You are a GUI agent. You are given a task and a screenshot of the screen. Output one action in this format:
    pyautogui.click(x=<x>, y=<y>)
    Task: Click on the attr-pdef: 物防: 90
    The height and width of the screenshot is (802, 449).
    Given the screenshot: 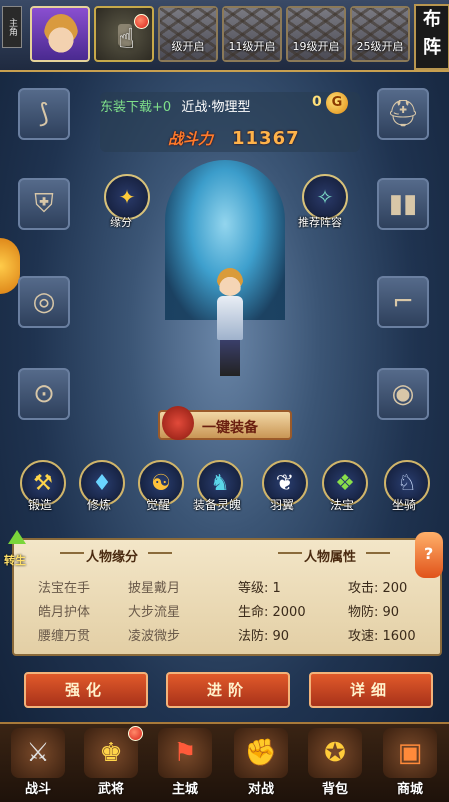 What is the action you would take?
    pyautogui.click(x=374, y=612)
    